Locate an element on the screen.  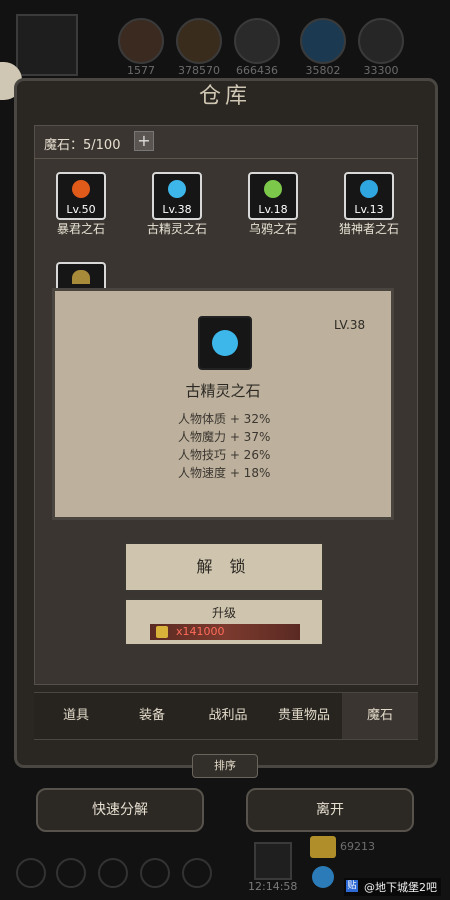
category-tabs: 道具 装备 战利品 贵重物品 魔石 is located at coordinates (226, 716).